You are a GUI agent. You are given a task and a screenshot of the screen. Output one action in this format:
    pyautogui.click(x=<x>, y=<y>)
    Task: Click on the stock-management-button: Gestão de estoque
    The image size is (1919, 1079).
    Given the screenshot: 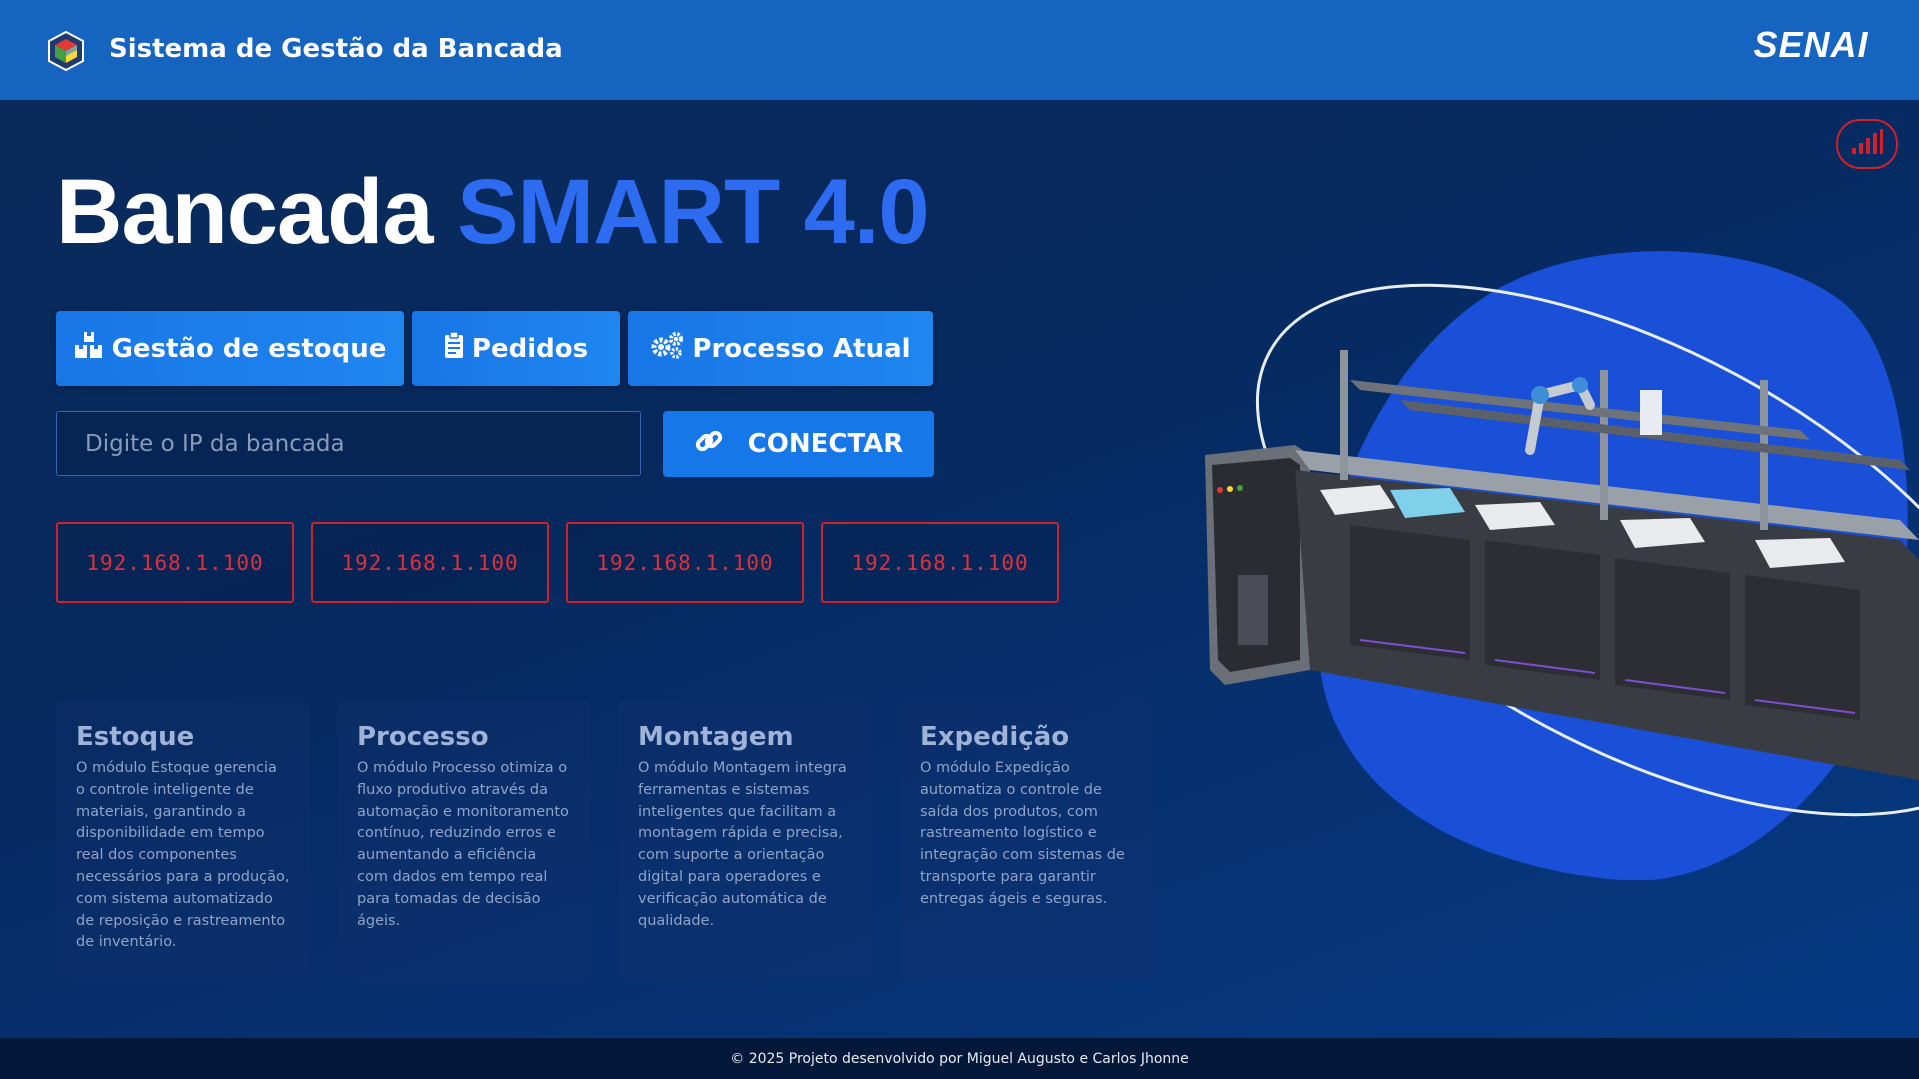 What is the action you would take?
    pyautogui.click(x=230, y=348)
    